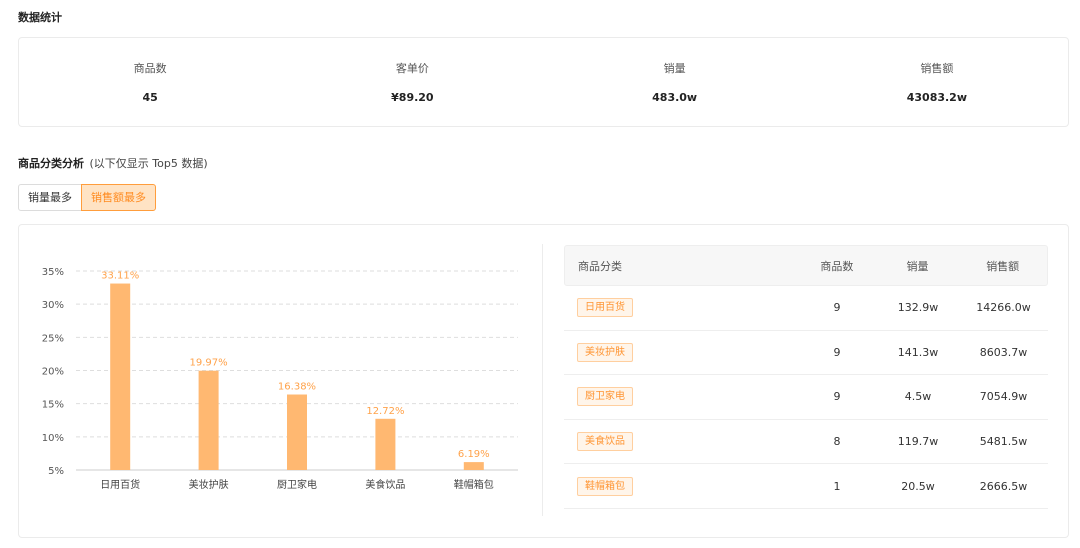 The height and width of the screenshot is (548, 1080). What do you see at coordinates (600, 266) in the screenshot?
I see `header-category: 商品分类` at bounding box center [600, 266].